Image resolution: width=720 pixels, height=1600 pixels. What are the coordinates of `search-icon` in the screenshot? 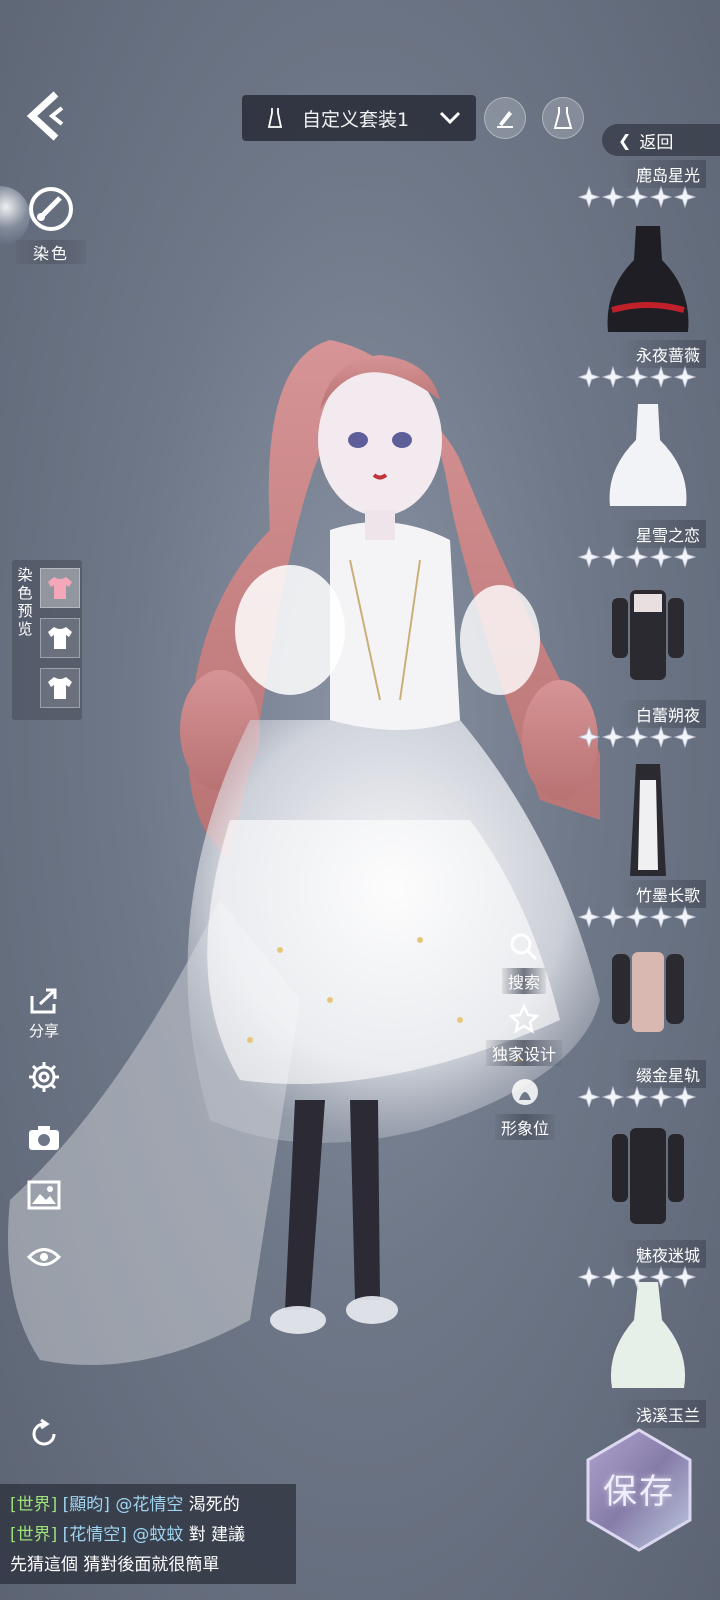 It's located at (524, 947).